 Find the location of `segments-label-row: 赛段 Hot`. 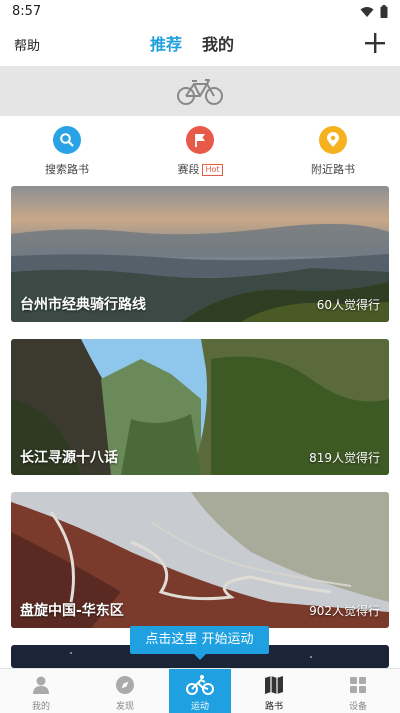

segments-label-row: 赛段 Hot is located at coordinates (200, 169).